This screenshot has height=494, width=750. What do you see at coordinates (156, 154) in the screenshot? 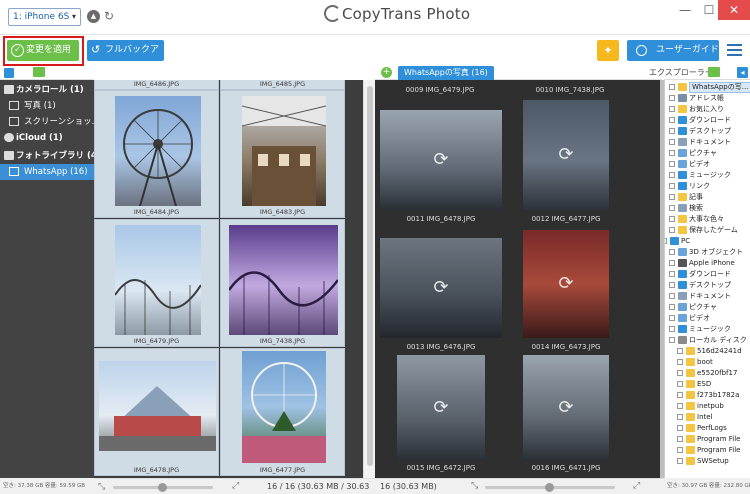
I see `photo-tile: IMG_6484.JPG` at bounding box center [156, 154].